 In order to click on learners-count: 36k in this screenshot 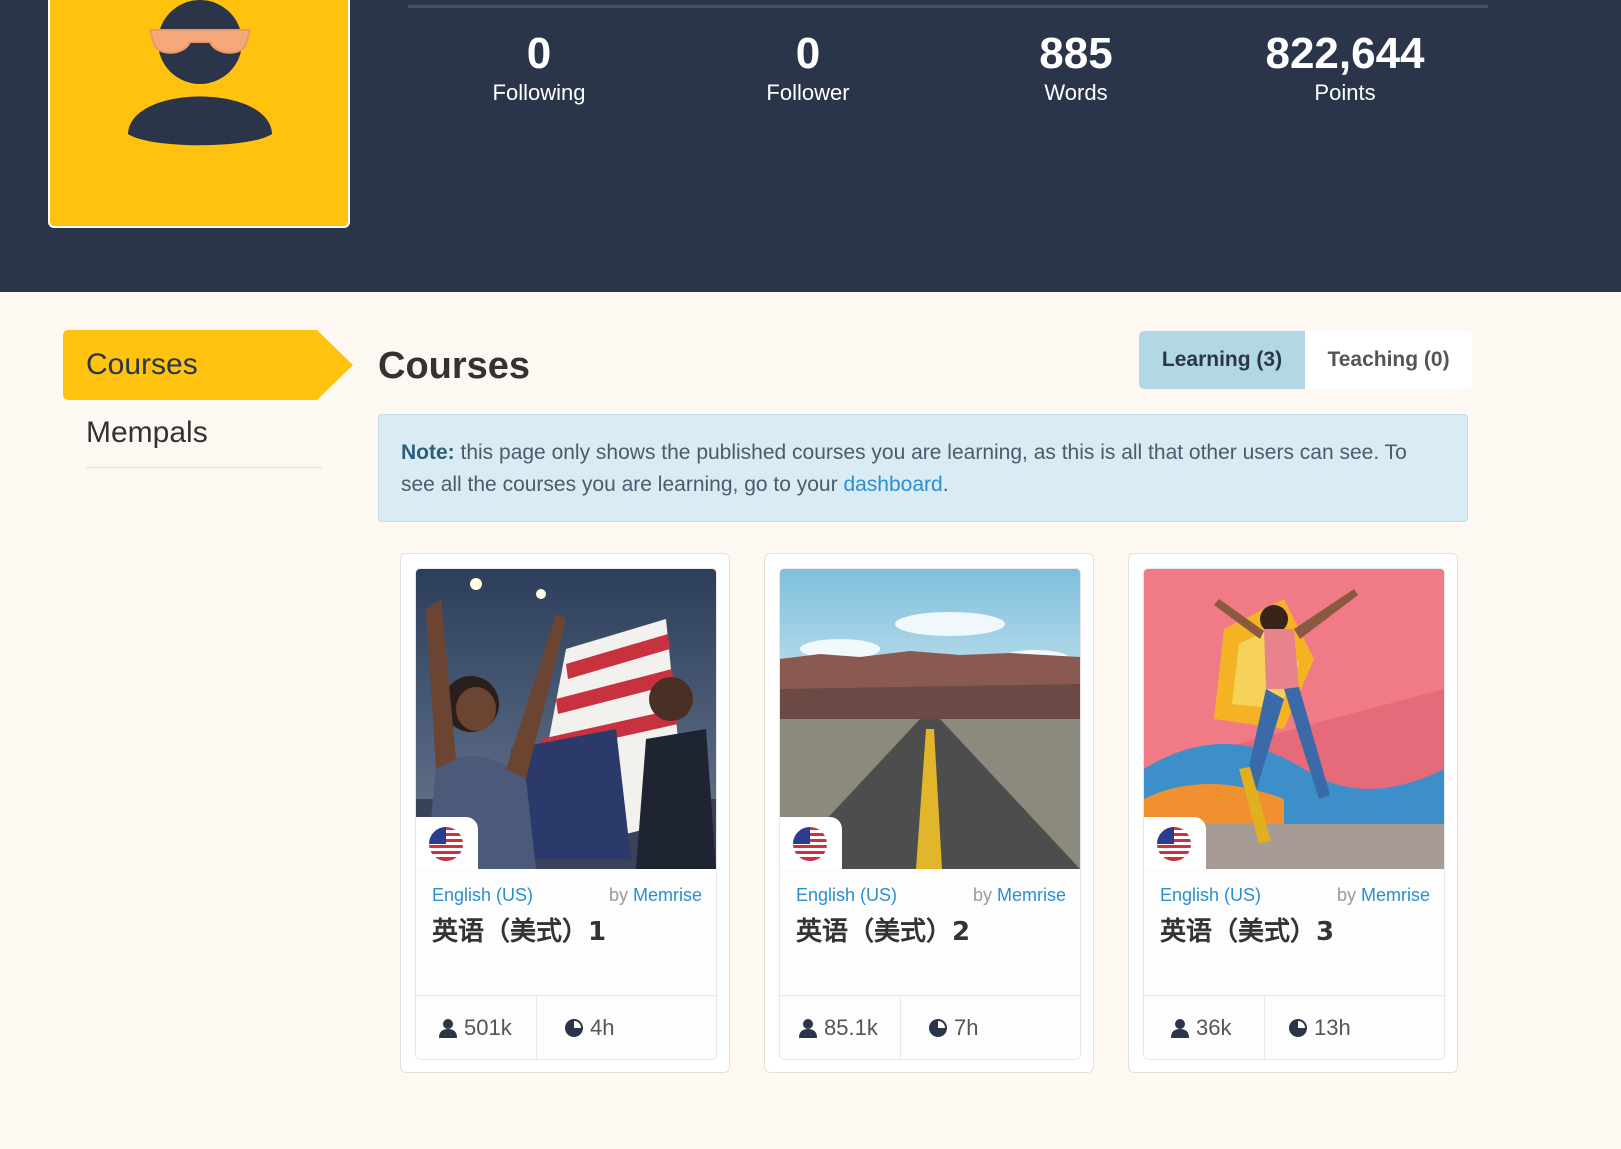, I will do `click(1200, 1028)`.